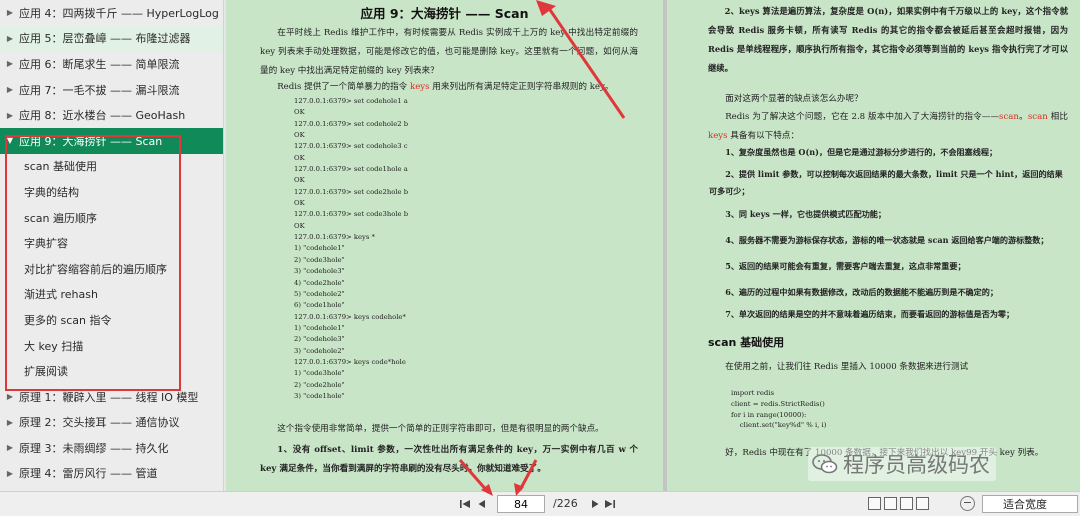  I want to click on outline-item: ▶ 原理 4：雷厉风行 —— 管道, so click(111, 474).